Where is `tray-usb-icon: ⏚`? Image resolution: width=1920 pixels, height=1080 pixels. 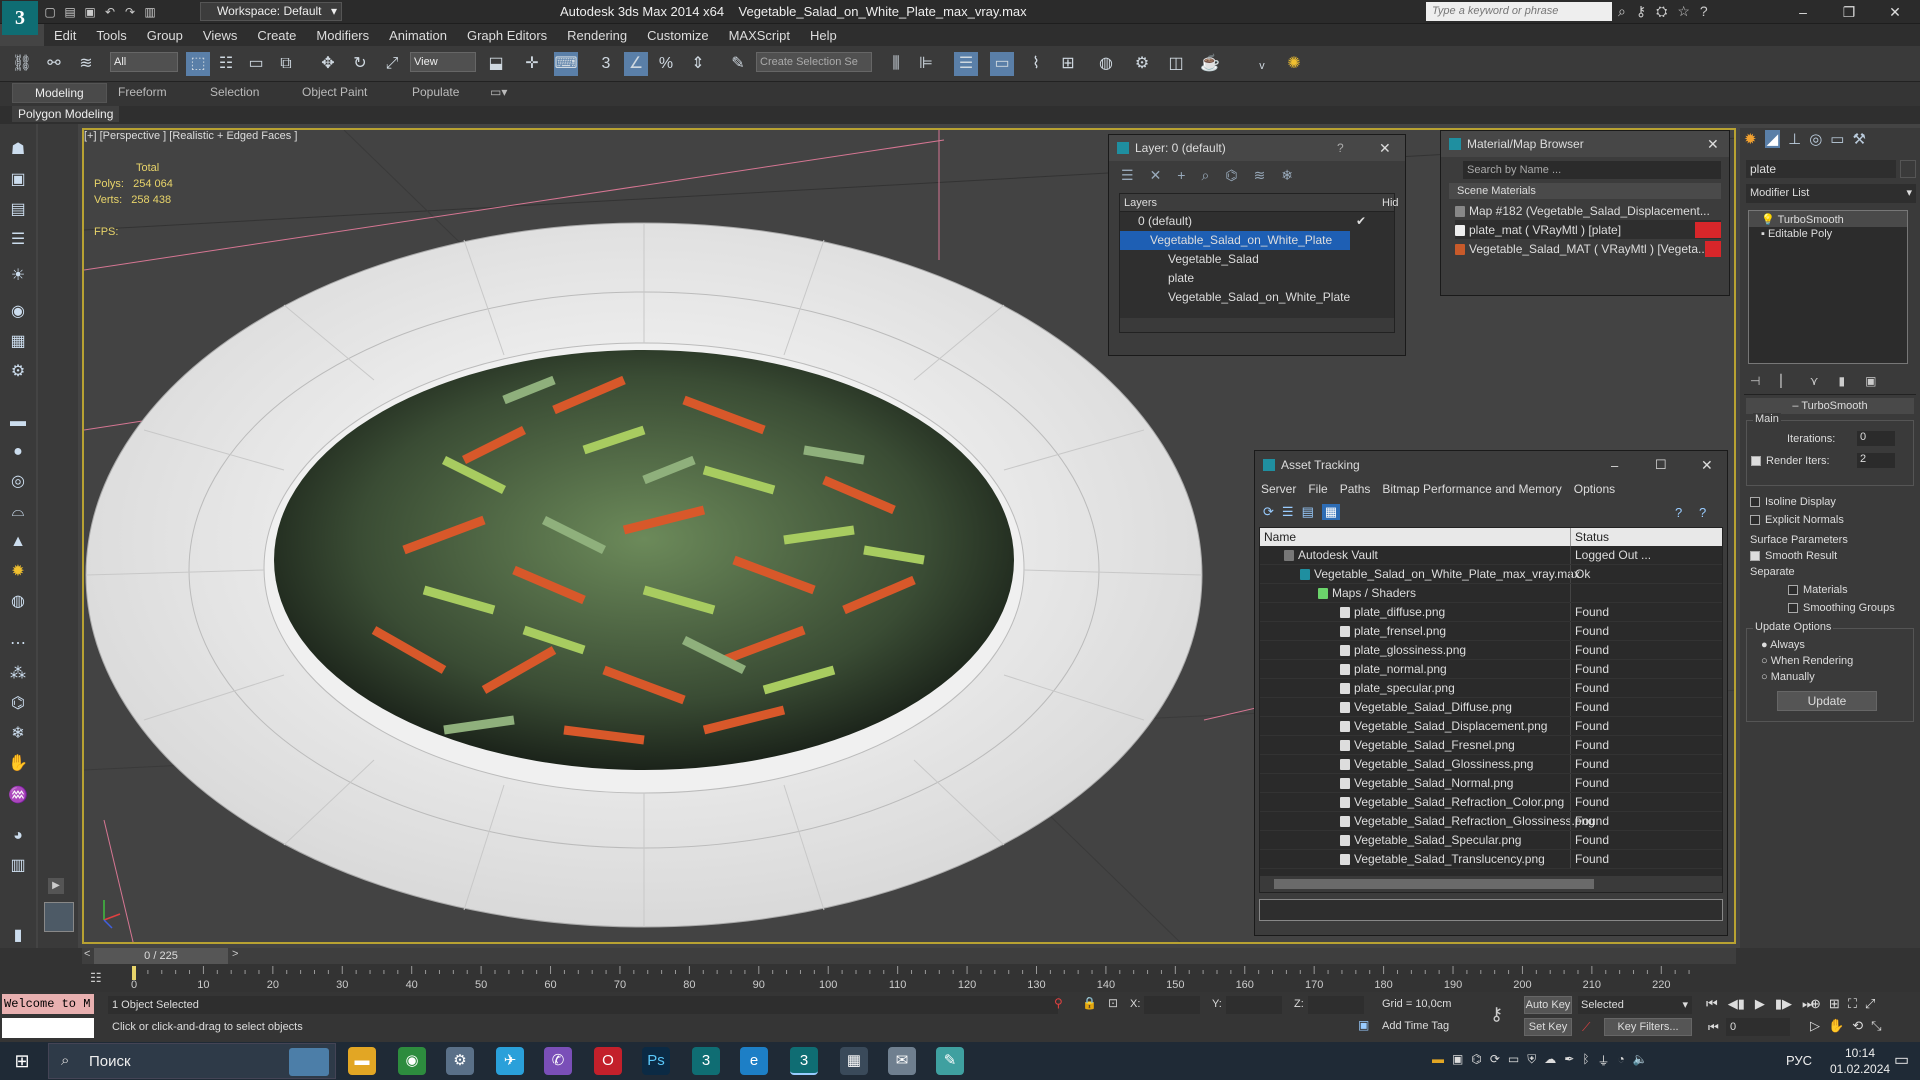 tray-usb-icon: ⏚ is located at coordinates (1604, 1060).